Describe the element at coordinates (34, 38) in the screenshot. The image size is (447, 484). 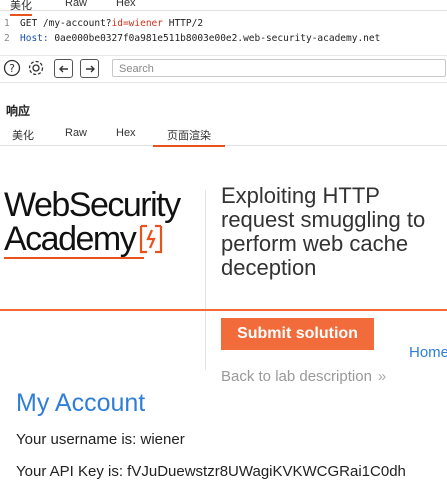
I see `host-header-key: Host:` at that location.